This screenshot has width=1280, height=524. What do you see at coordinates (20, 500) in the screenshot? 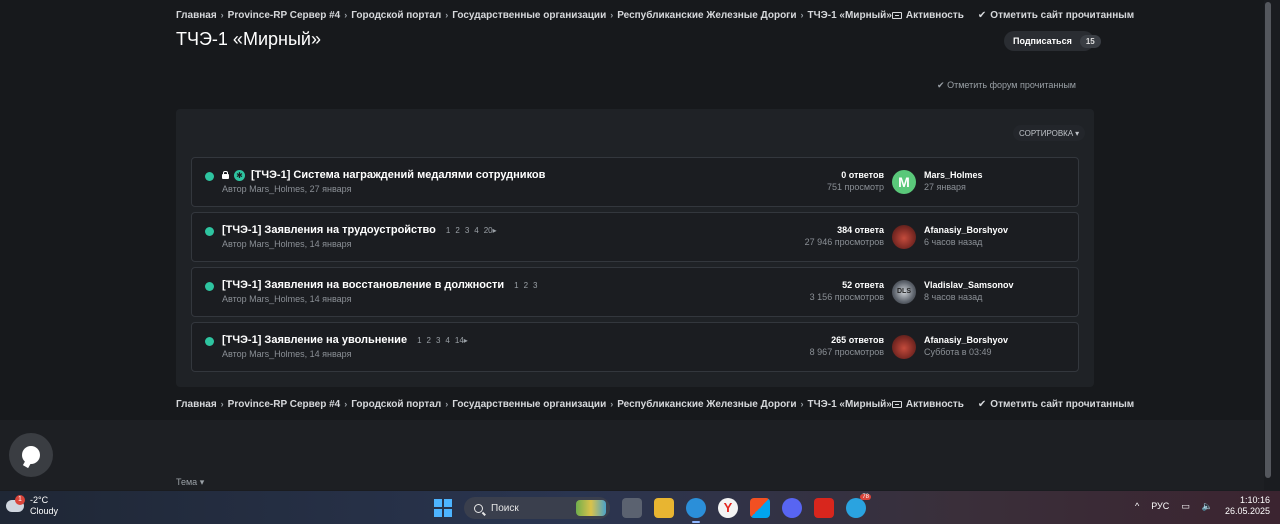
I see `notification-badge: 1` at bounding box center [20, 500].